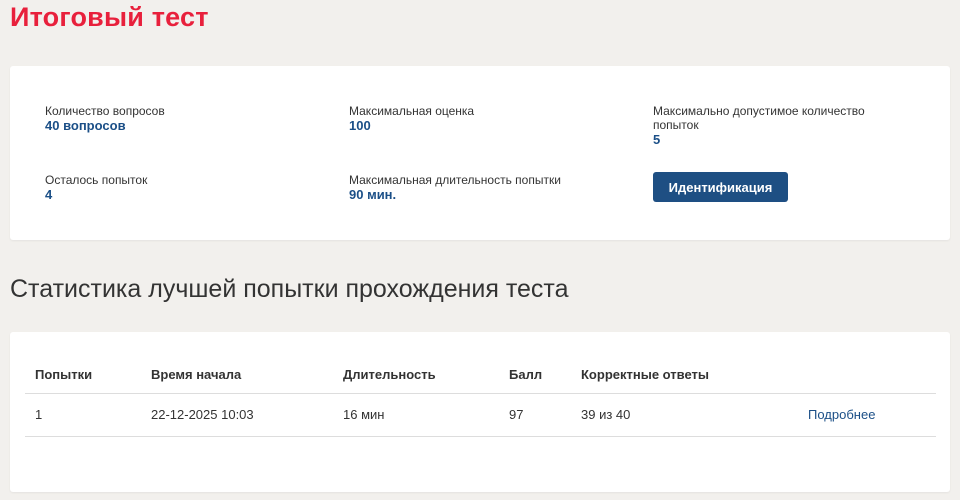 The width and height of the screenshot is (960, 500). What do you see at coordinates (237, 375) in the screenshot?
I see `column-header-start-time: Время начала` at bounding box center [237, 375].